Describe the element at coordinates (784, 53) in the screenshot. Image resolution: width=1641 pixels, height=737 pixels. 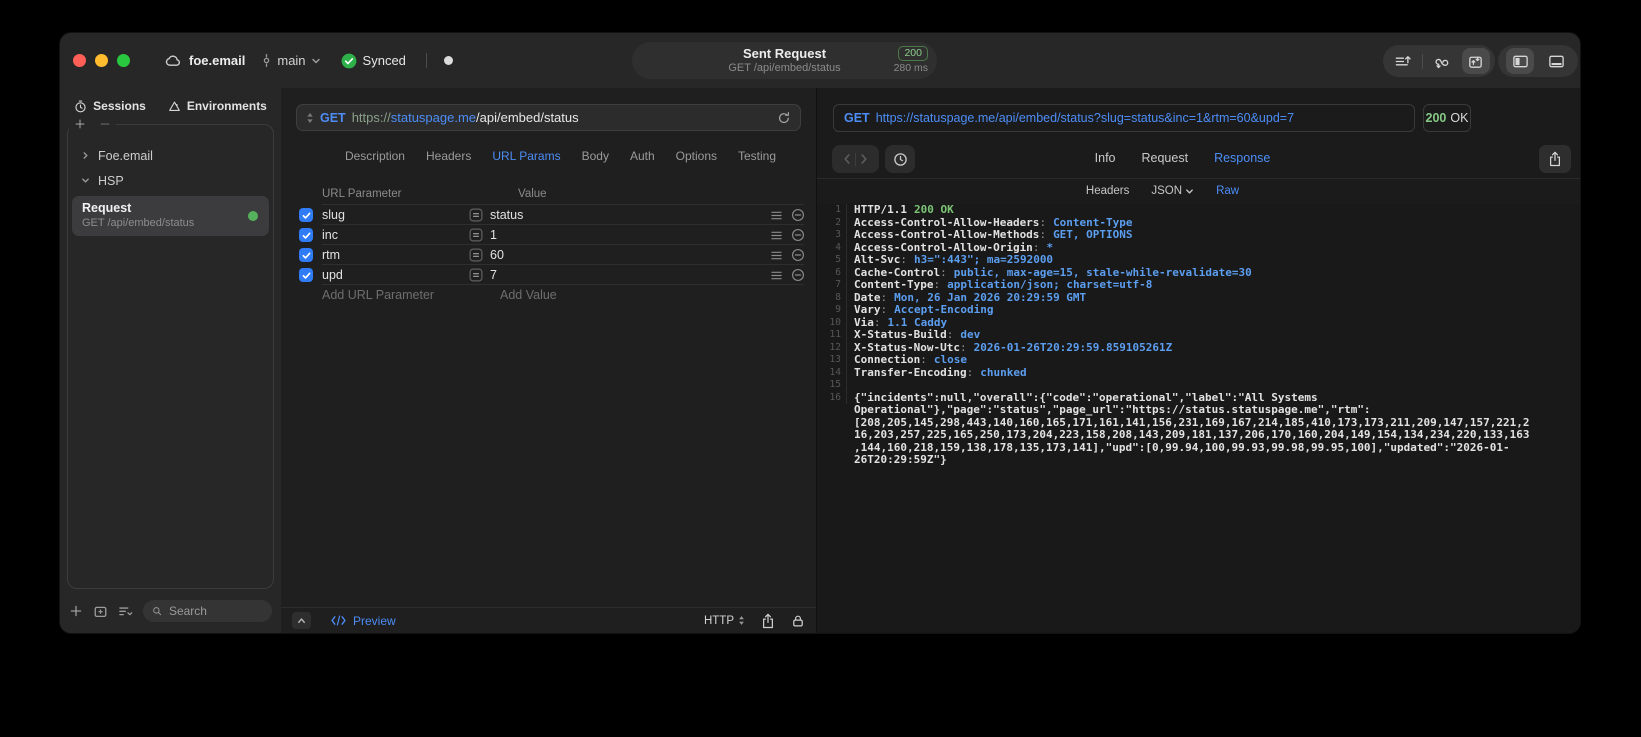
I see `sent-request-title: Sent Request` at that location.